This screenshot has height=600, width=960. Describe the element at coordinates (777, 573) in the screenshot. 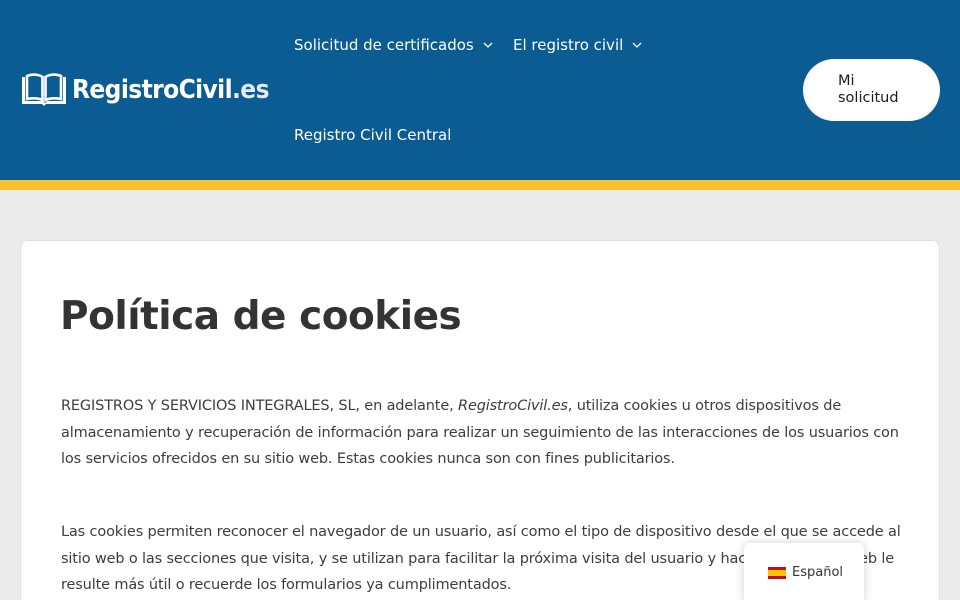

I see `spain-flag-icon` at that location.